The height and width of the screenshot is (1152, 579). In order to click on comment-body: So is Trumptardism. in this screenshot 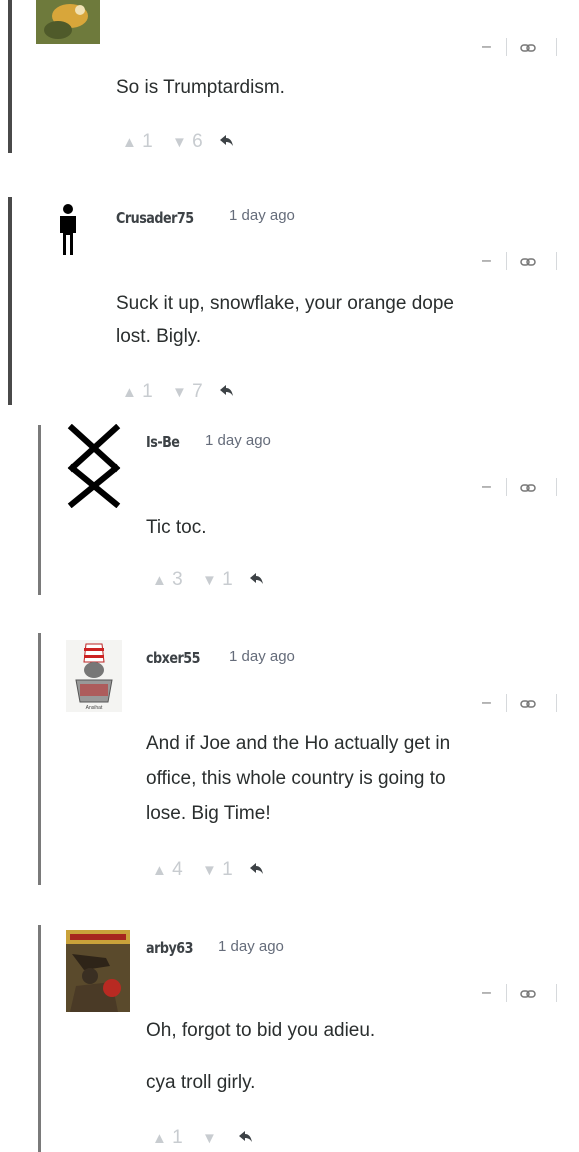, I will do `click(200, 87)`.